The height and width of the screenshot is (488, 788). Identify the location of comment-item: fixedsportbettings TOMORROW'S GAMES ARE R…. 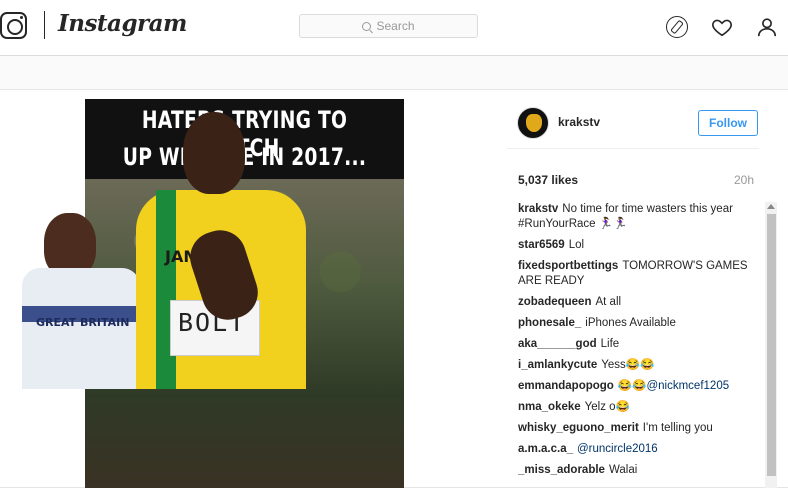
(639, 274).